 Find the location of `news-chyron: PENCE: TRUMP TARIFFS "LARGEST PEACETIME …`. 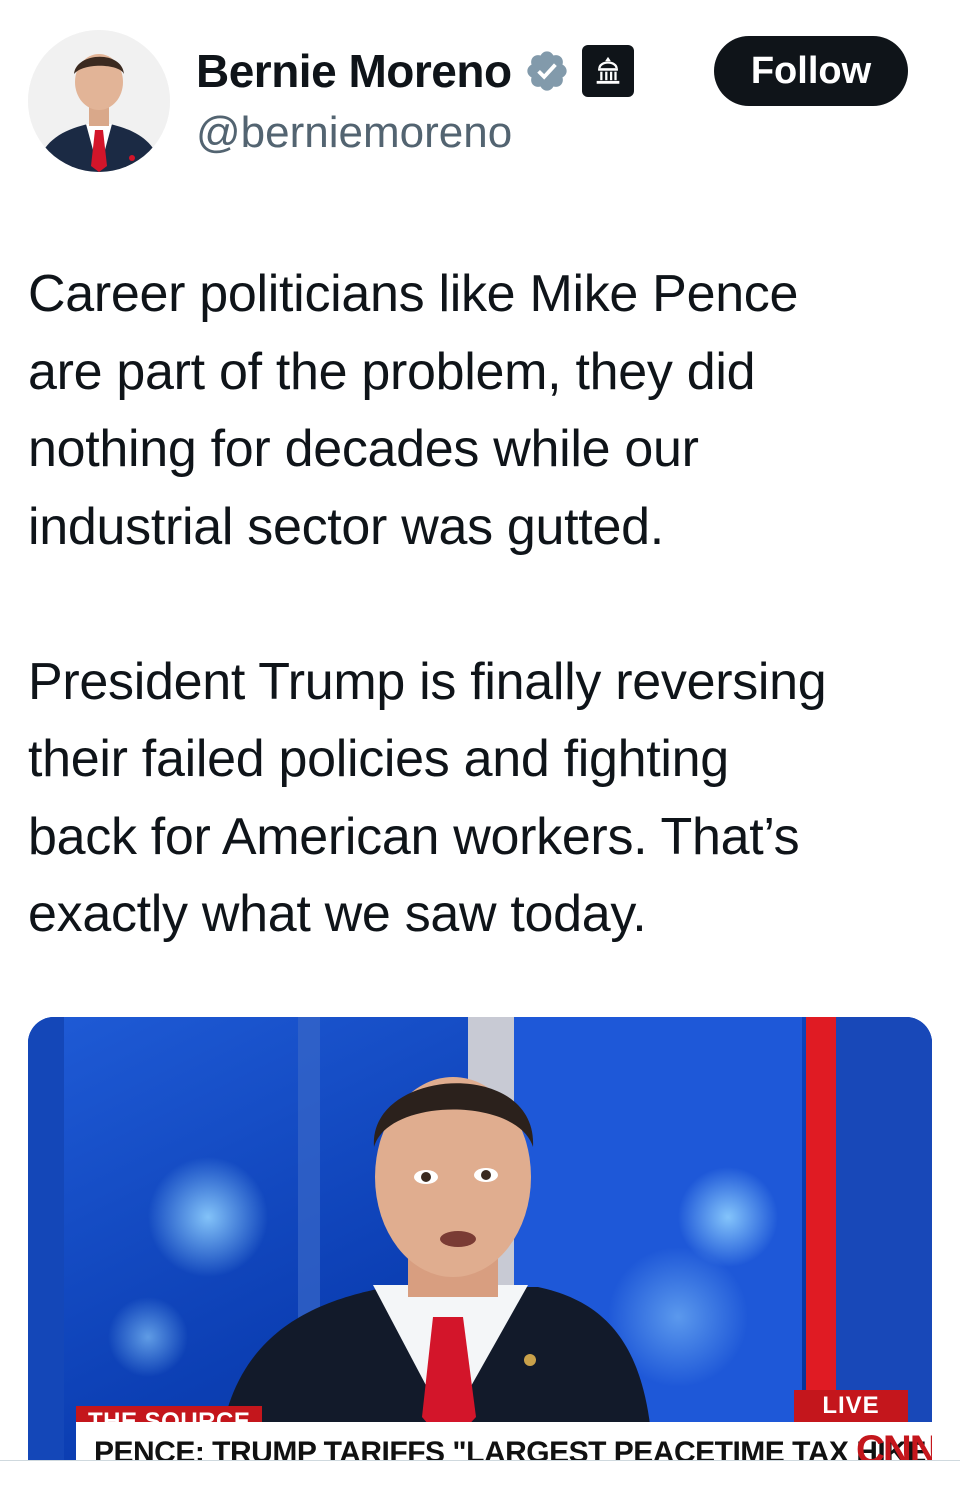

news-chyron: PENCE: TRUMP TARIFFS "LARGEST PEACETIME … is located at coordinates (504, 1441).